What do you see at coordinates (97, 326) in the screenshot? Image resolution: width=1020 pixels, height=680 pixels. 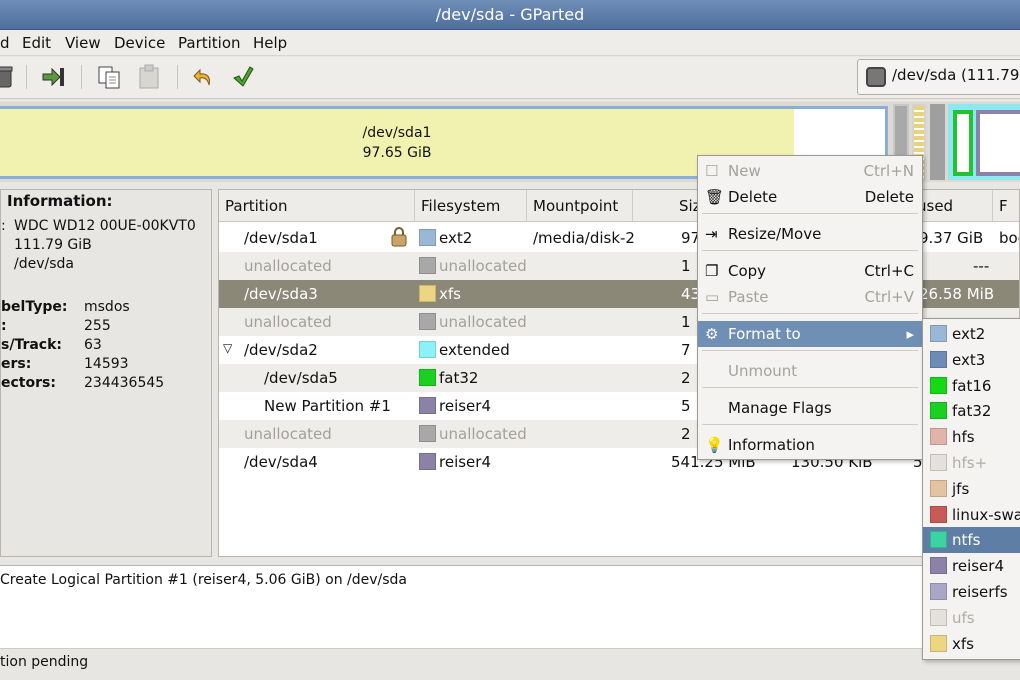 I see `info-heads: 255` at bounding box center [97, 326].